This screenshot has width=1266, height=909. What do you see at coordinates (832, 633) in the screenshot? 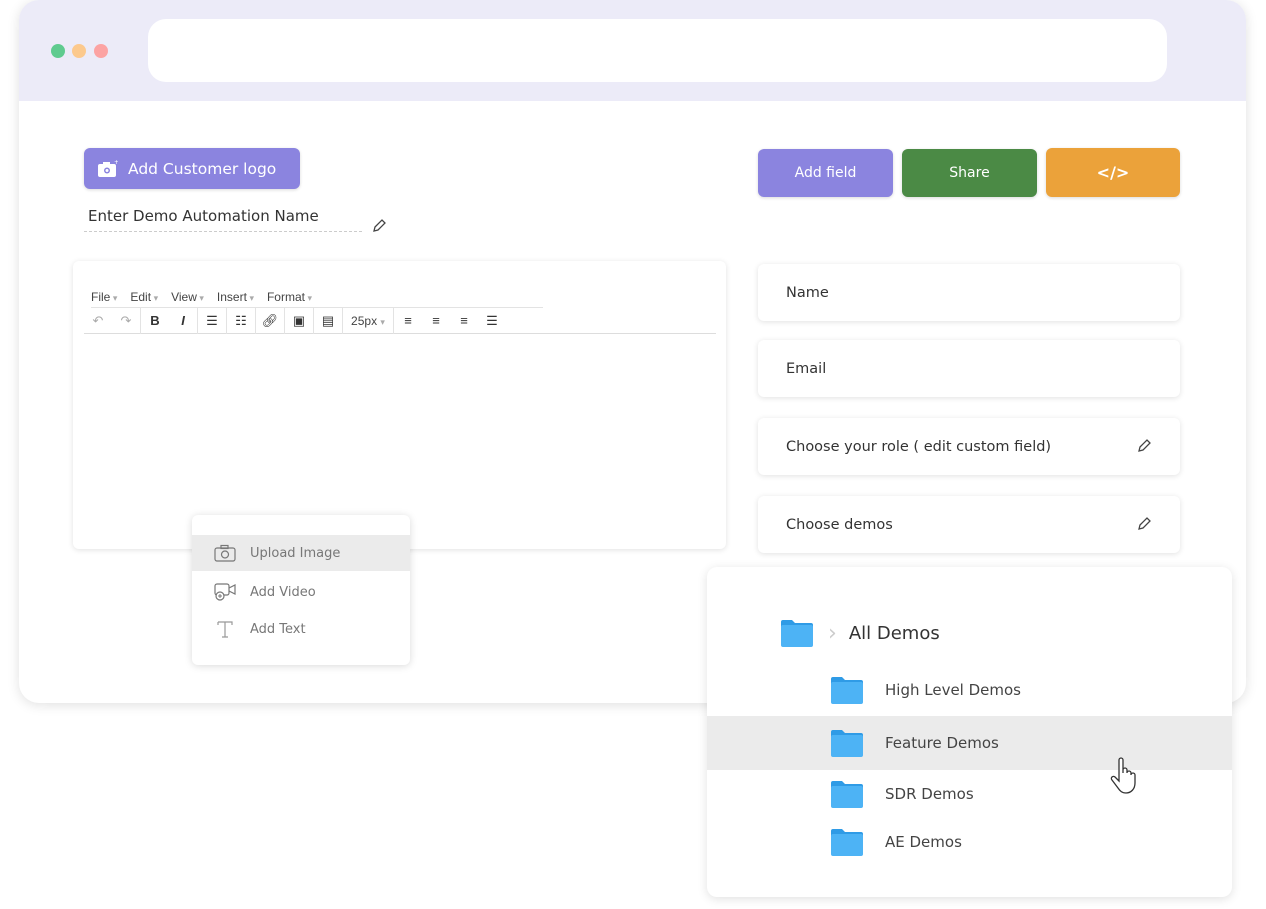
I see `chevron-right-icon: ›` at bounding box center [832, 633].